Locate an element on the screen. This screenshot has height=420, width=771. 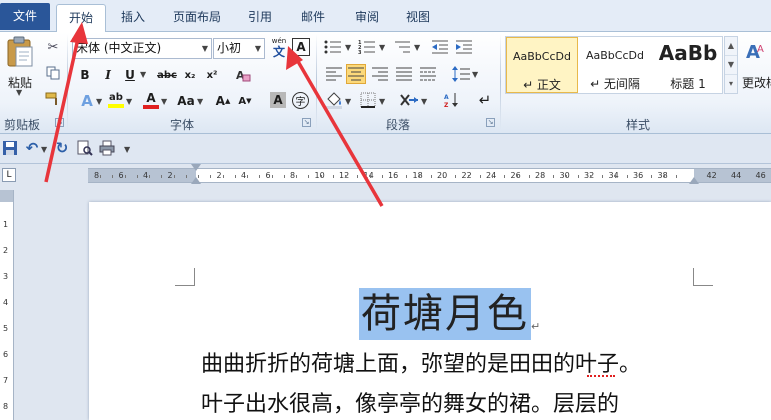
character-shading-button: A is located at coordinates (278, 100).